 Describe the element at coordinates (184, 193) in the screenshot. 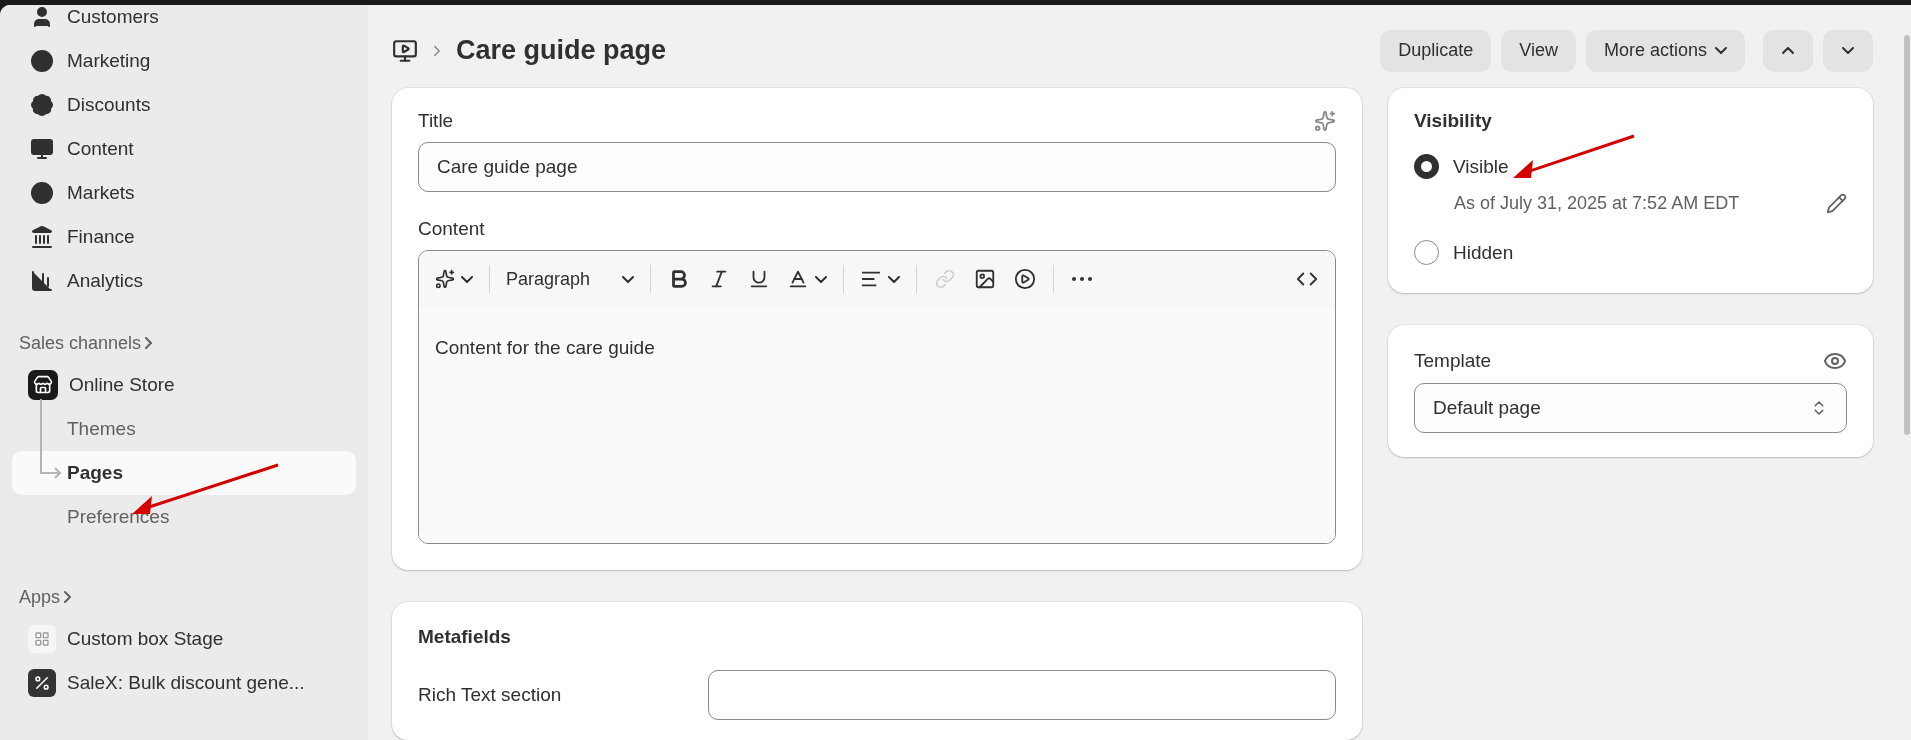

I see `sidebar-item: Markets` at that location.